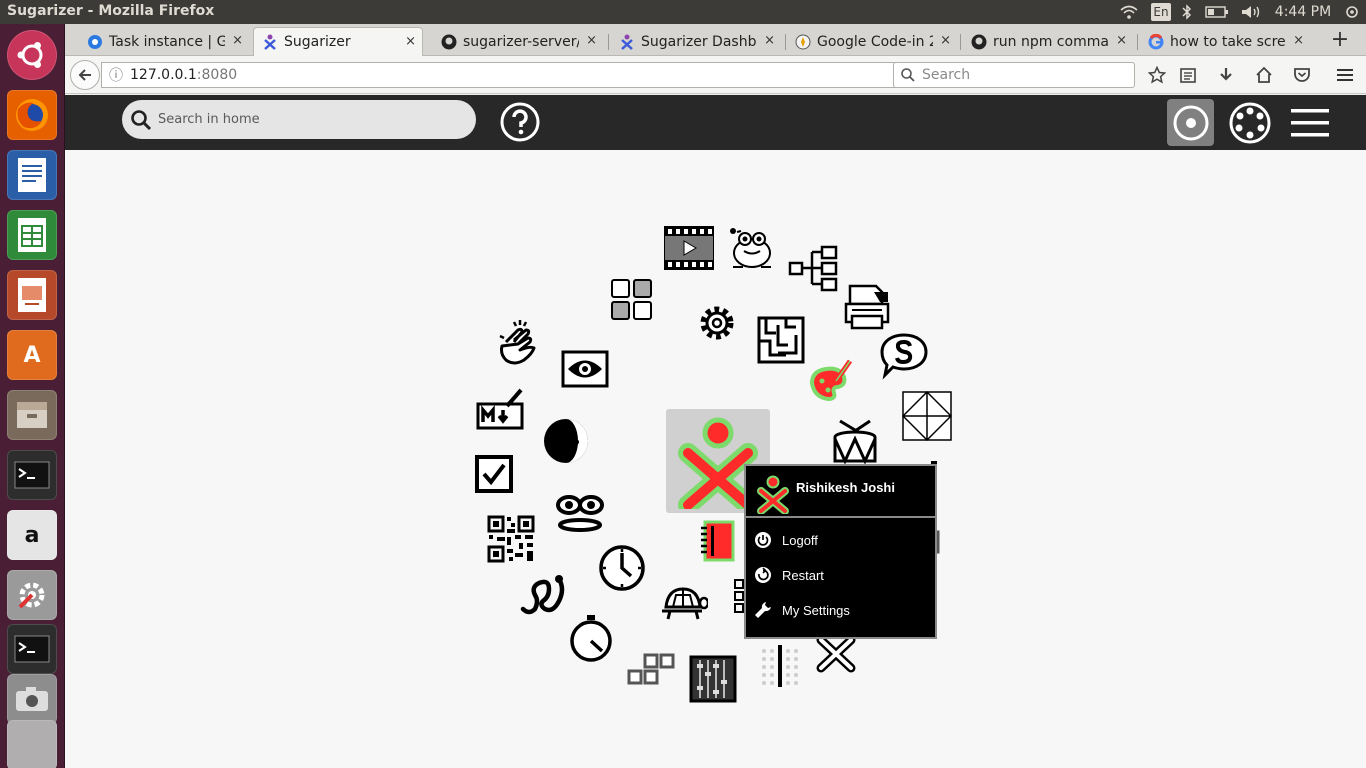 This screenshot has height=768, width=1366. Describe the element at coordinates (163, 75) in the screenshot. I see `url-host: 127.0.0.1` at that location.